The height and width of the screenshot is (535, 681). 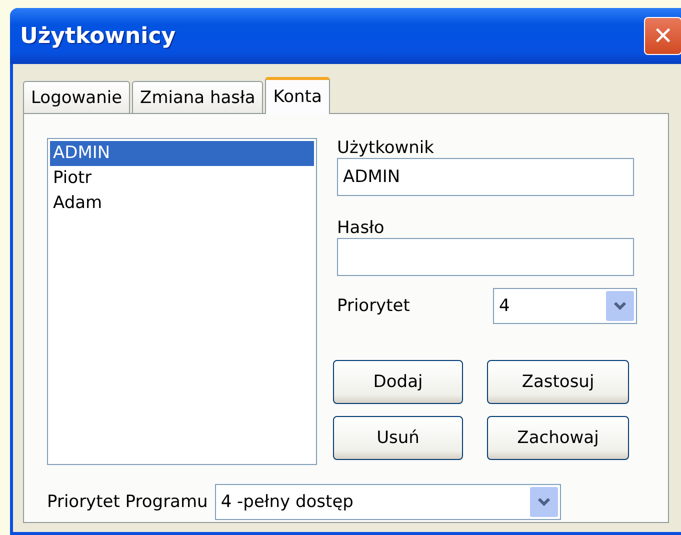 I want to click on dropdown-value: 4, so click(x=504, y=306).